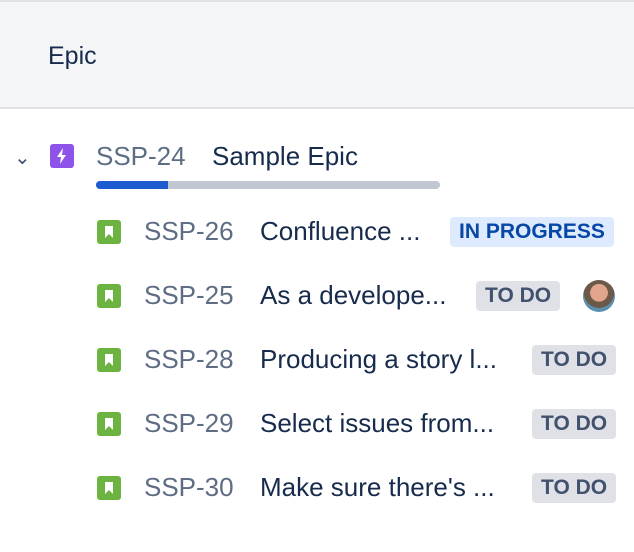  I want to click on issue-key: SSP-28, so click(189, 359).